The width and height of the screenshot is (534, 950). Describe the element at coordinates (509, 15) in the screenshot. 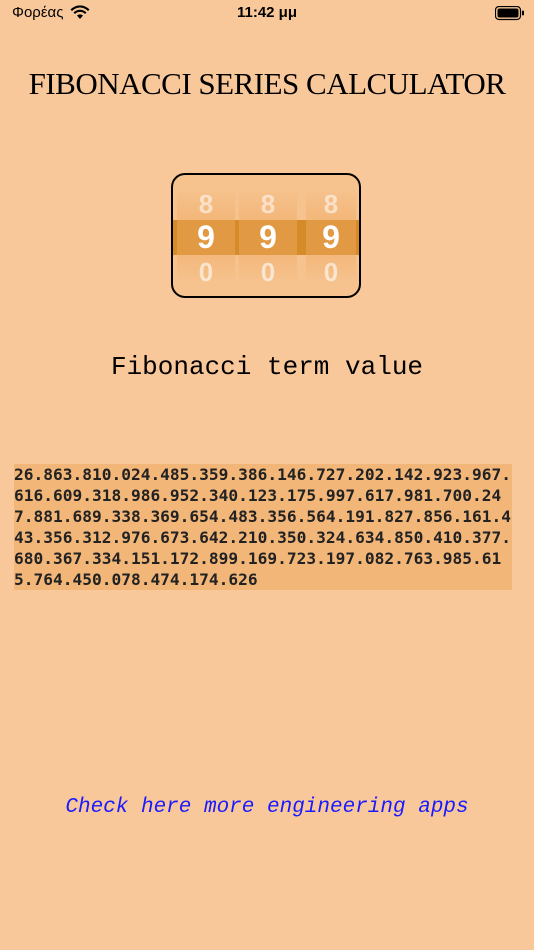

I see `battery-icon` at that location.